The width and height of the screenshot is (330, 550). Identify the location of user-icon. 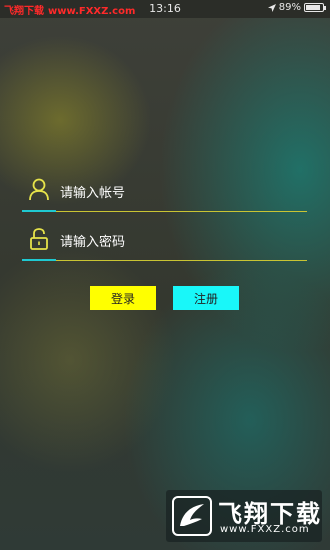
(39, 189).